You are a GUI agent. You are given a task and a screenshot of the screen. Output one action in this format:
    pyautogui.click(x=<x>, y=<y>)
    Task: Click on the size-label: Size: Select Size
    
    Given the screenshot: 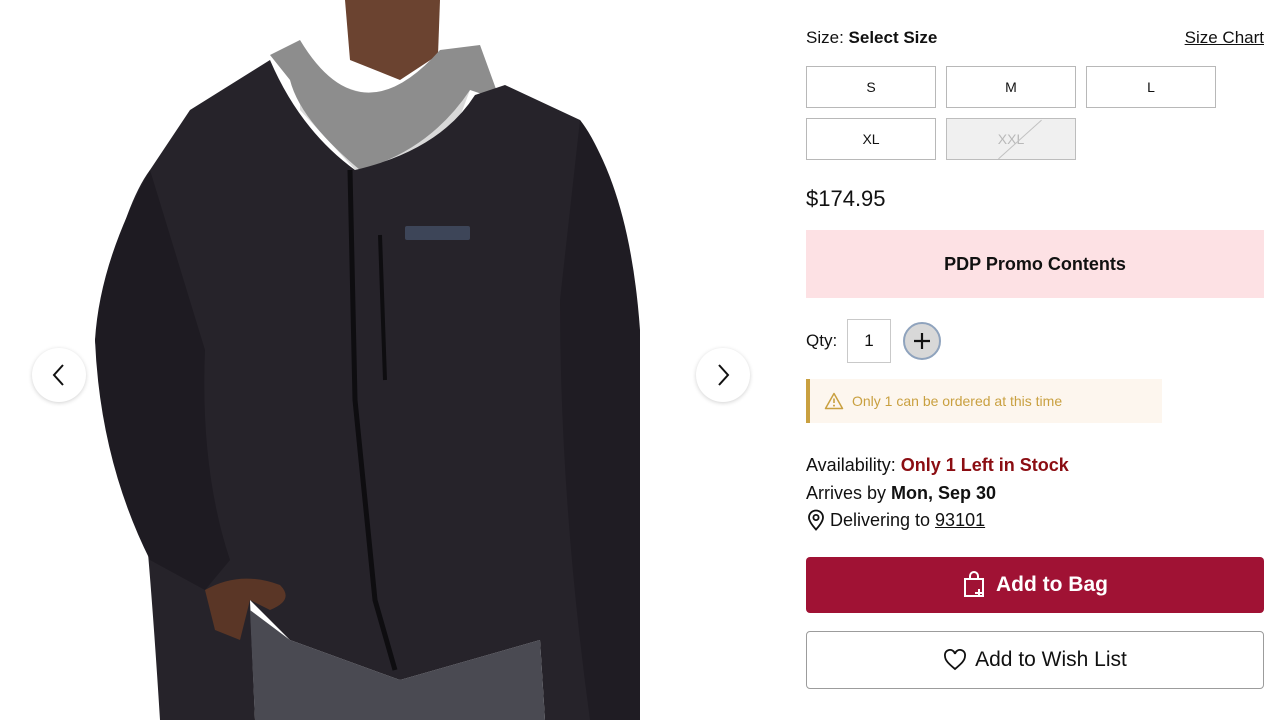 What is the action you would take?
    pyautogui.click(x=871, y=38)
    